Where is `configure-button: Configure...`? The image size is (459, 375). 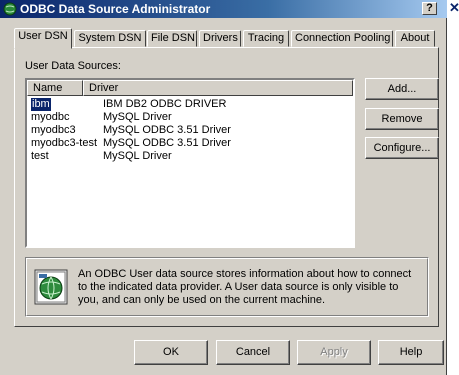 configure-button: Configure... is located at coordinates (402, 148).